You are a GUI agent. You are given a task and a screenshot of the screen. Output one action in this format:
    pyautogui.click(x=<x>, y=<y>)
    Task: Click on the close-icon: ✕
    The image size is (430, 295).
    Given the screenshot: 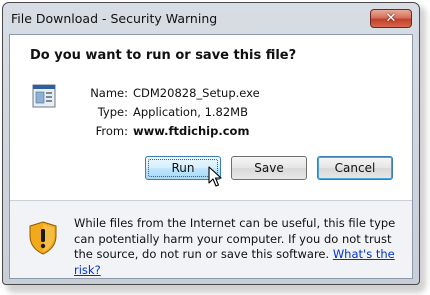 What is the action you would take?
    pyautogui.click(x=391, y=18)
    